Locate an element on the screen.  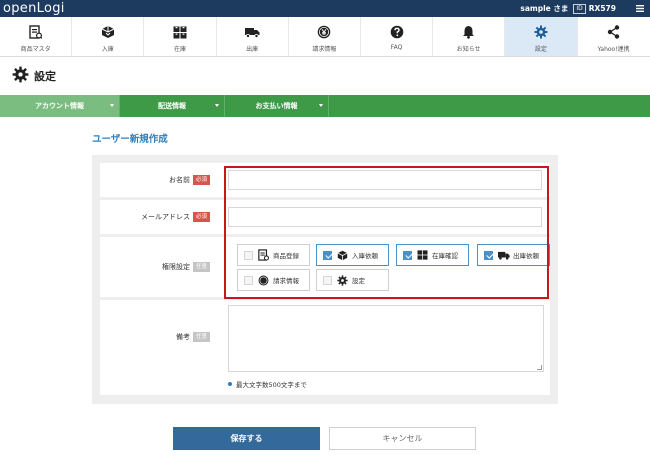
cancel-button: キャンセル is located at coordinates (402, 438).